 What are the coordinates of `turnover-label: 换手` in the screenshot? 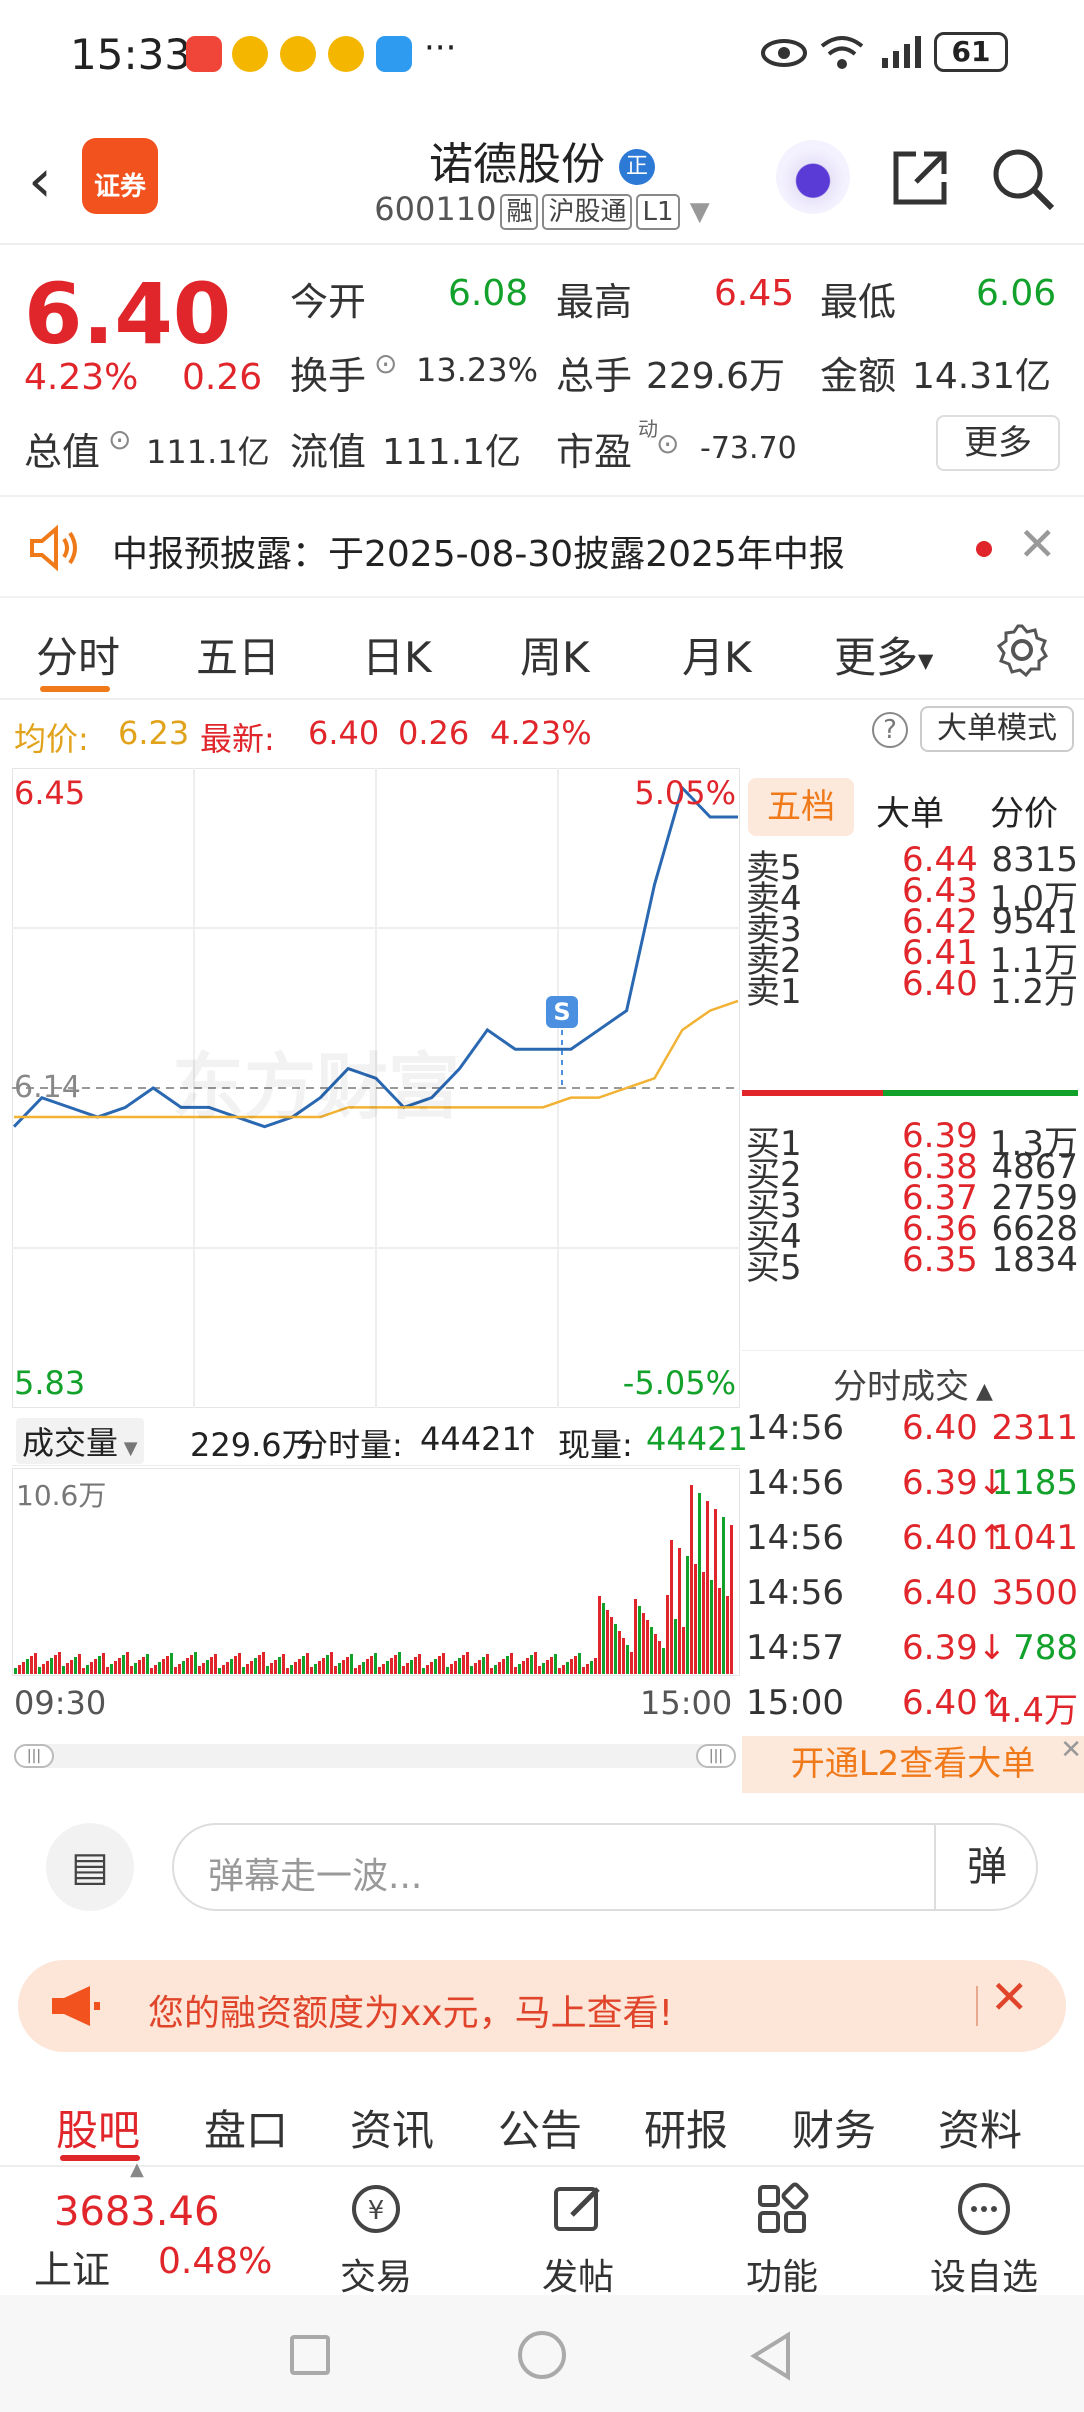 It's located at (328, 376).